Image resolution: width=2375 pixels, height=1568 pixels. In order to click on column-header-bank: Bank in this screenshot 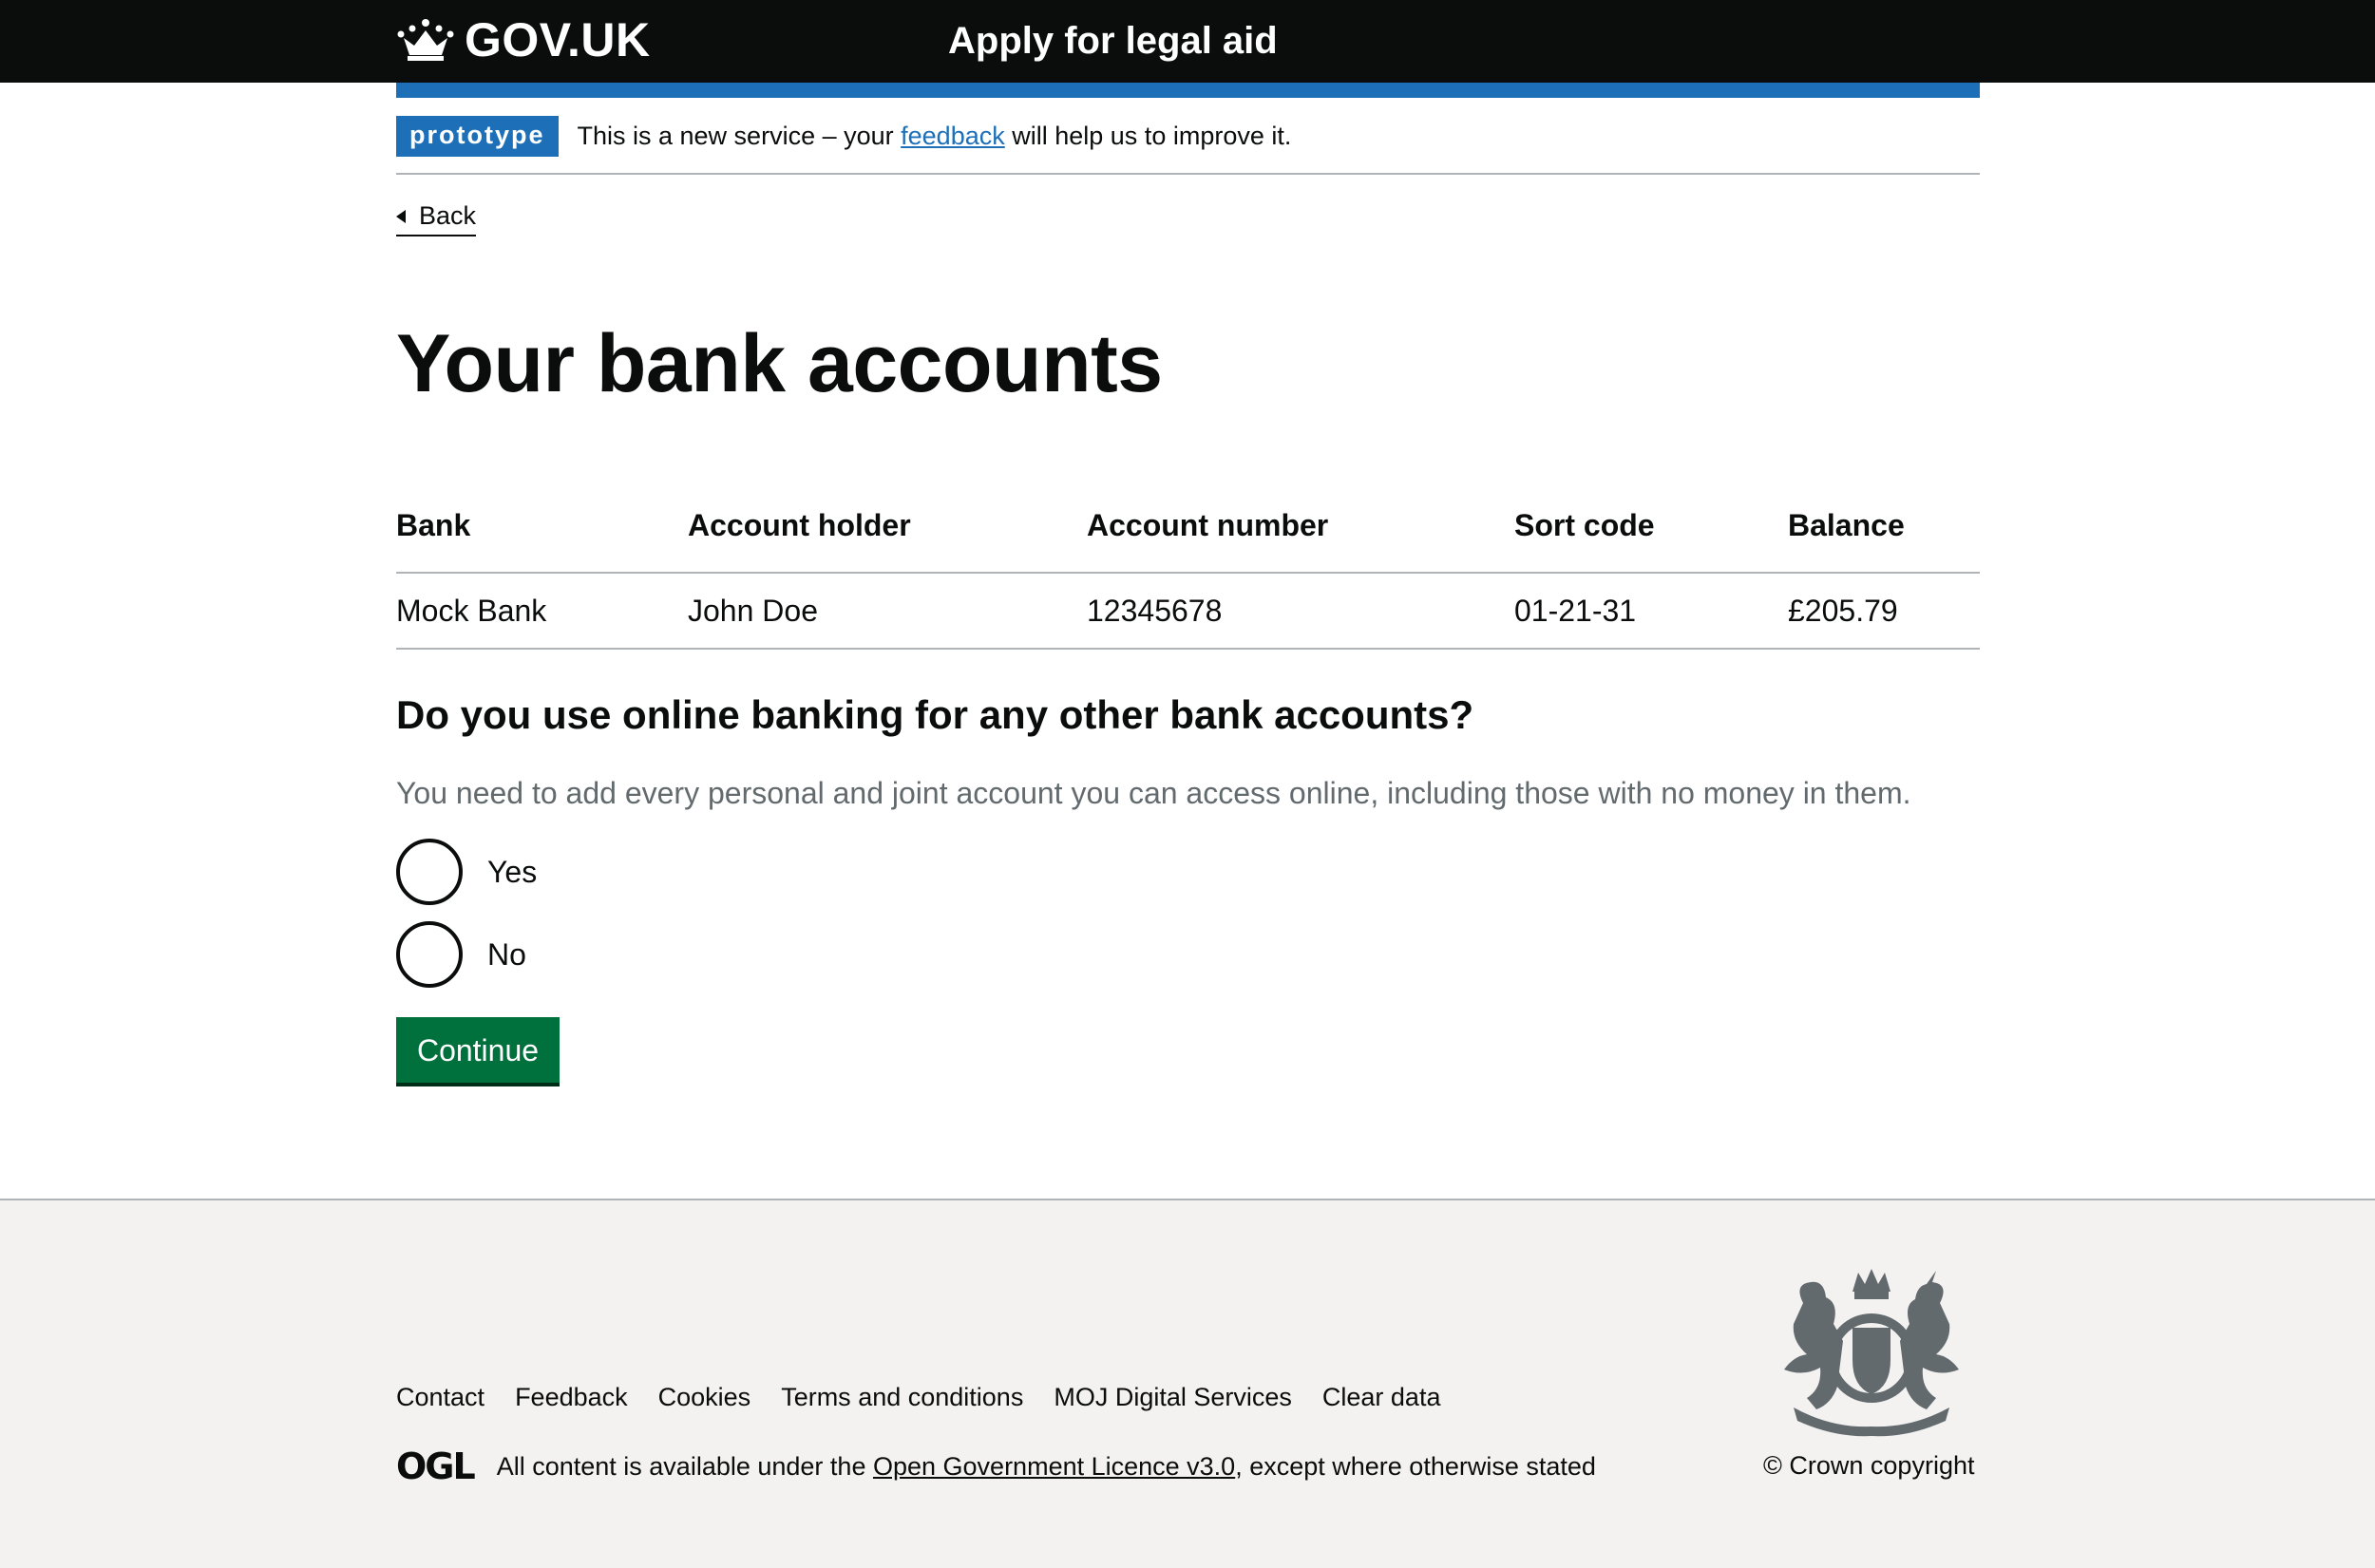, I will do `click(542, 536)`.